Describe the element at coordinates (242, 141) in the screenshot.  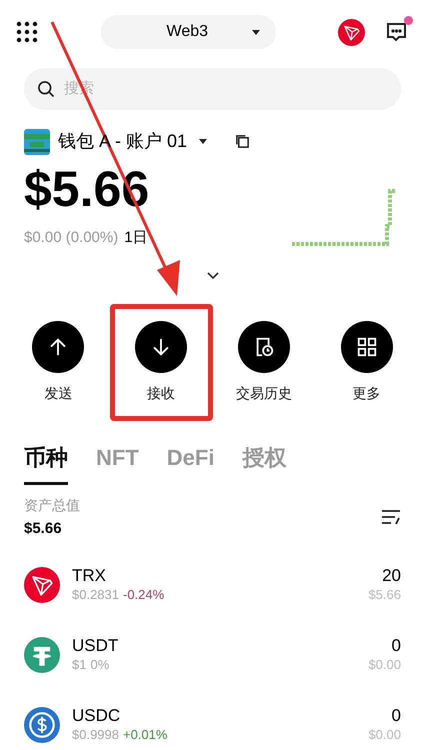
I see `copy-icon` at that location.